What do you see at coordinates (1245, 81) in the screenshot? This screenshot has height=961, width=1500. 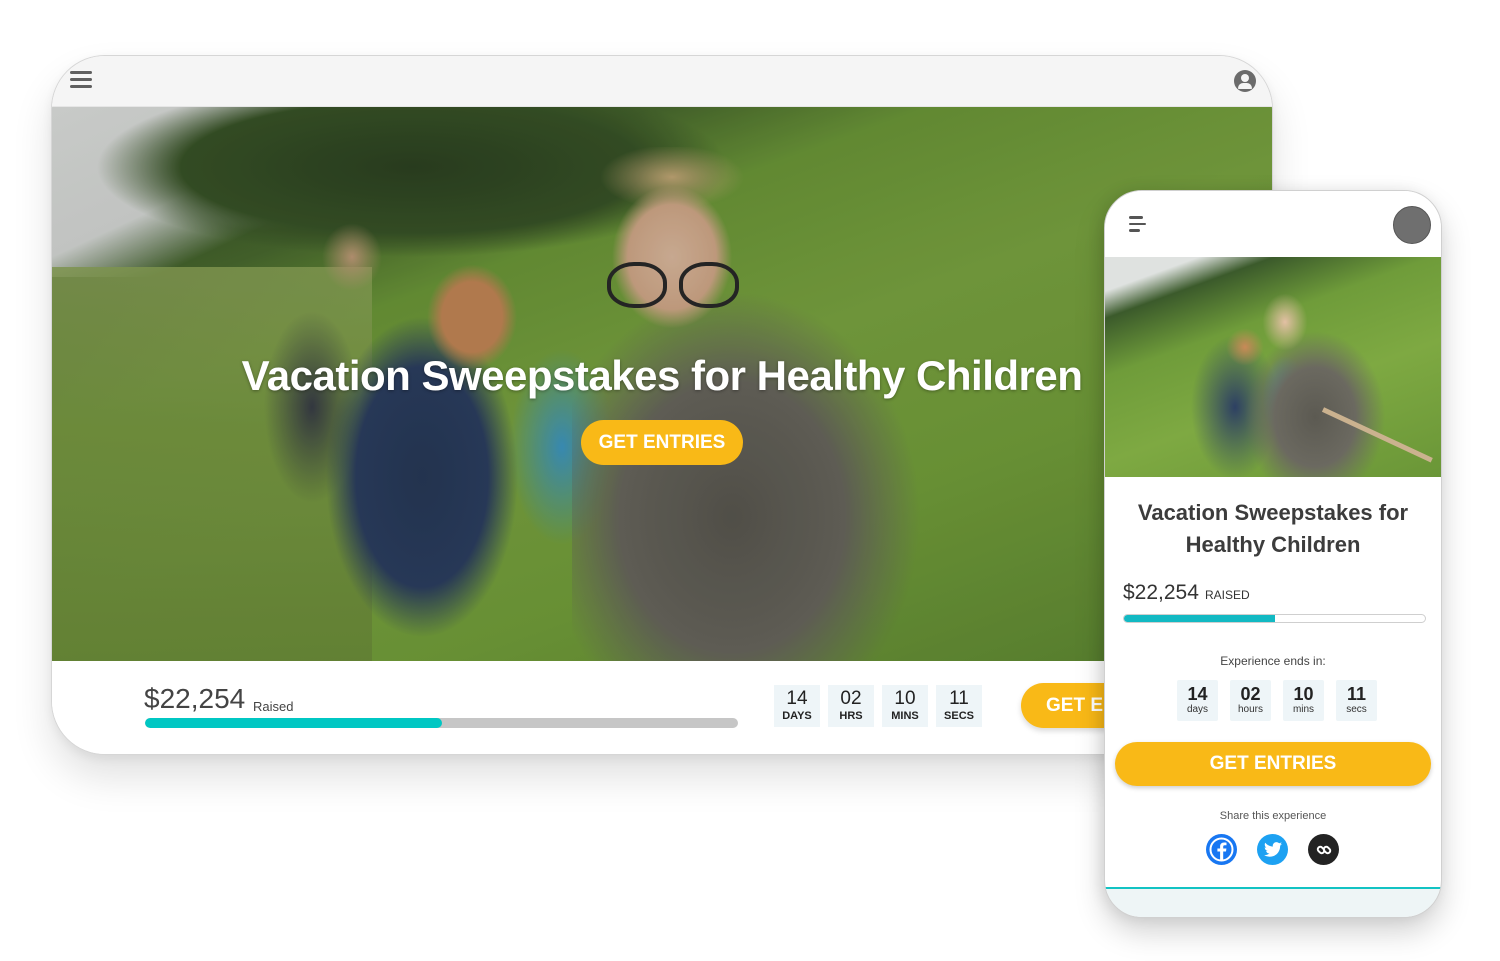 I see `user-account-icon` at bounding box center [1245, 81].